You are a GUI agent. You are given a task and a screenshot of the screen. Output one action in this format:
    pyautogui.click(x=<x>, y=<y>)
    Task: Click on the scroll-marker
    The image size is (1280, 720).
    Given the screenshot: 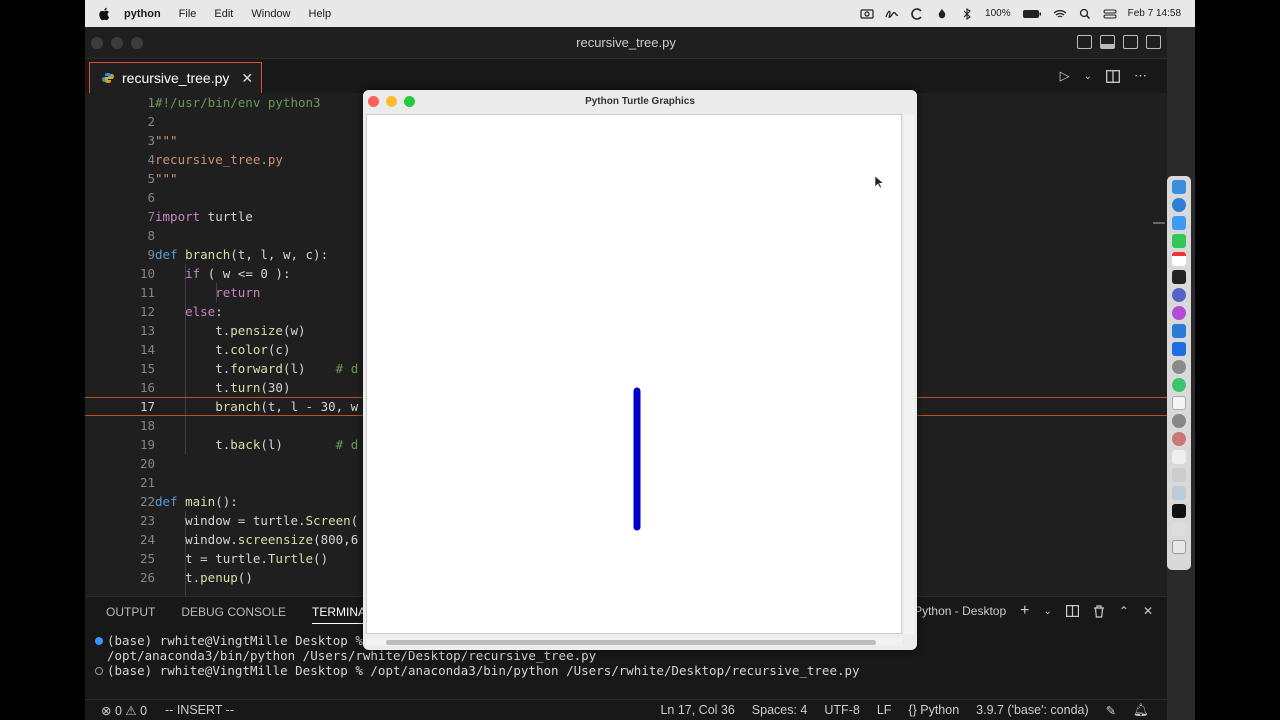 What is the action you would take?
    pyautogui.click(x=1159, y=223)
    